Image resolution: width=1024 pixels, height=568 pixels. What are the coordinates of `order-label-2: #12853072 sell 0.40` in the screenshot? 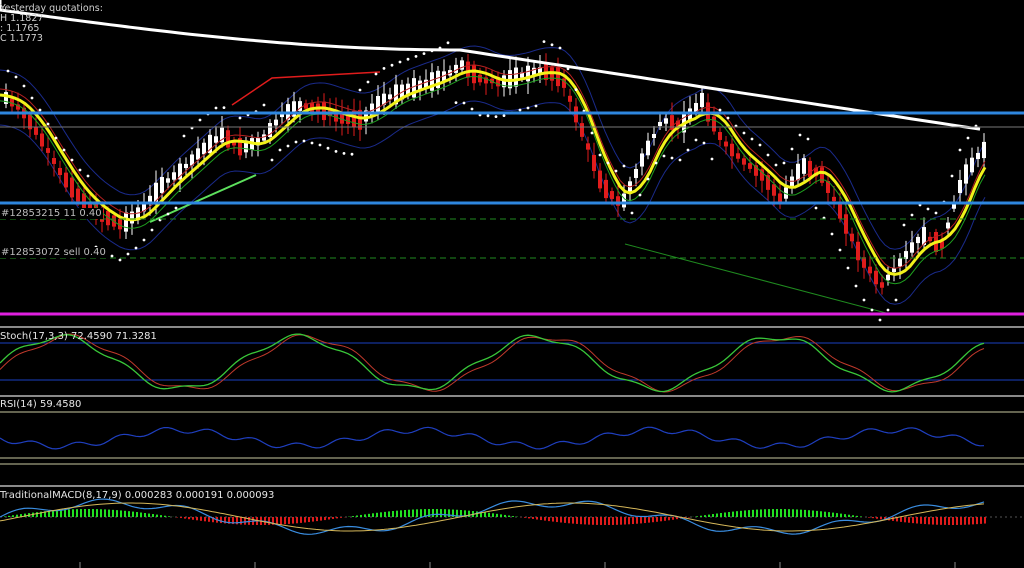 It's located at (53, 252).